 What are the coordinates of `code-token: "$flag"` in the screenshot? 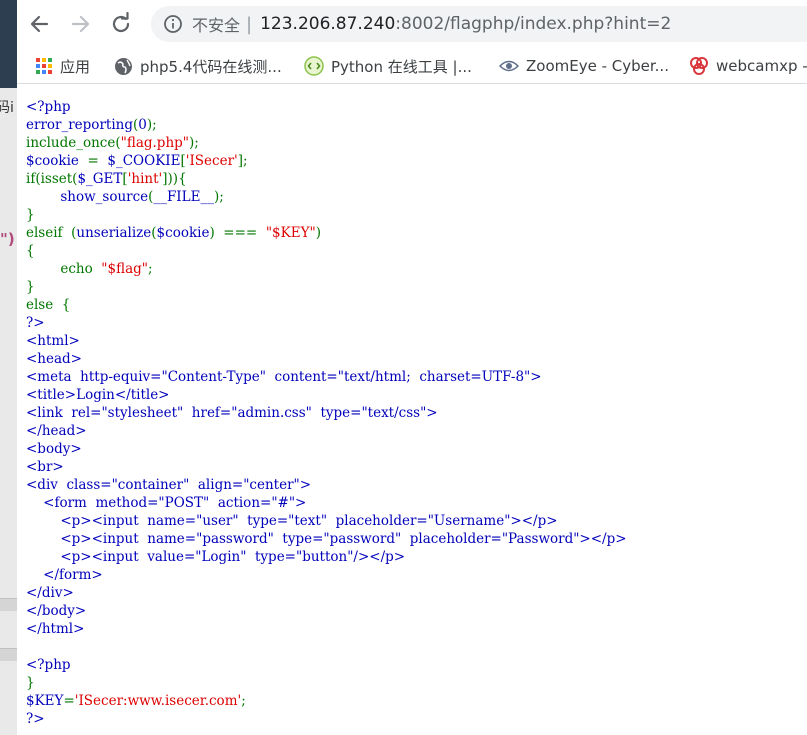 It's located at (124, 269).